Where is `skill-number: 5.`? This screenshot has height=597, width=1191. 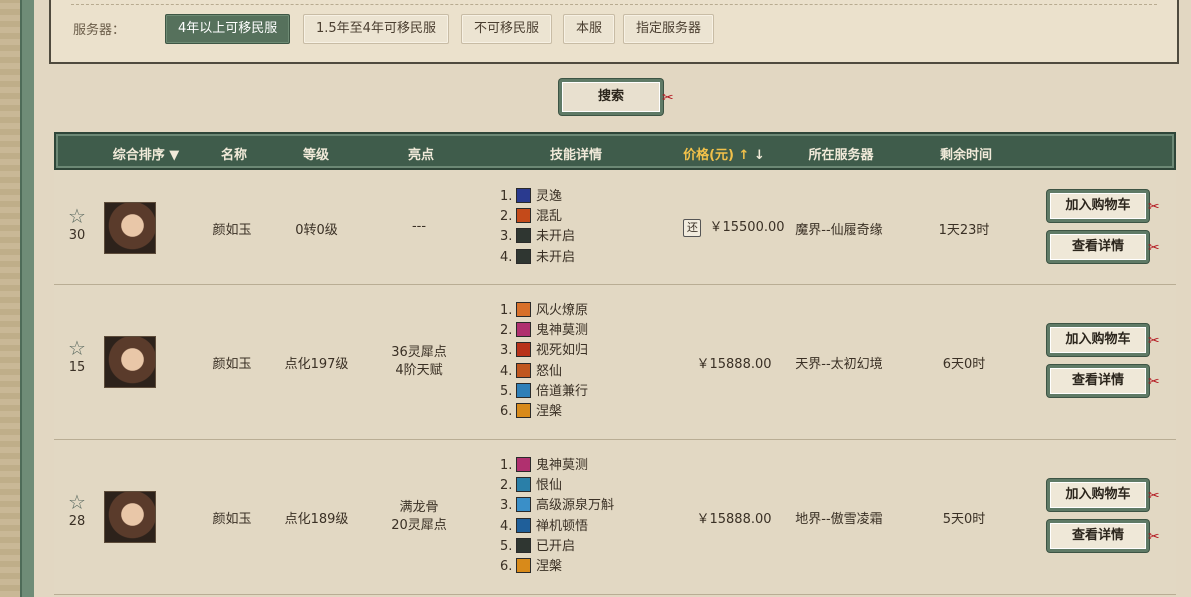 skill-number: 5. is located at coordinates (506, 546).